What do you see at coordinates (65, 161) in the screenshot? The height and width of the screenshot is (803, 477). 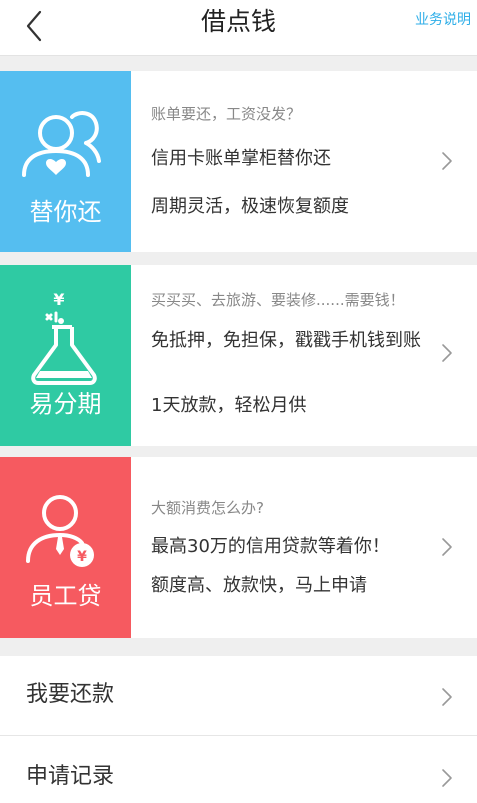 I see `card-icon-panel: 替你还` at bounding box center [65, 161].